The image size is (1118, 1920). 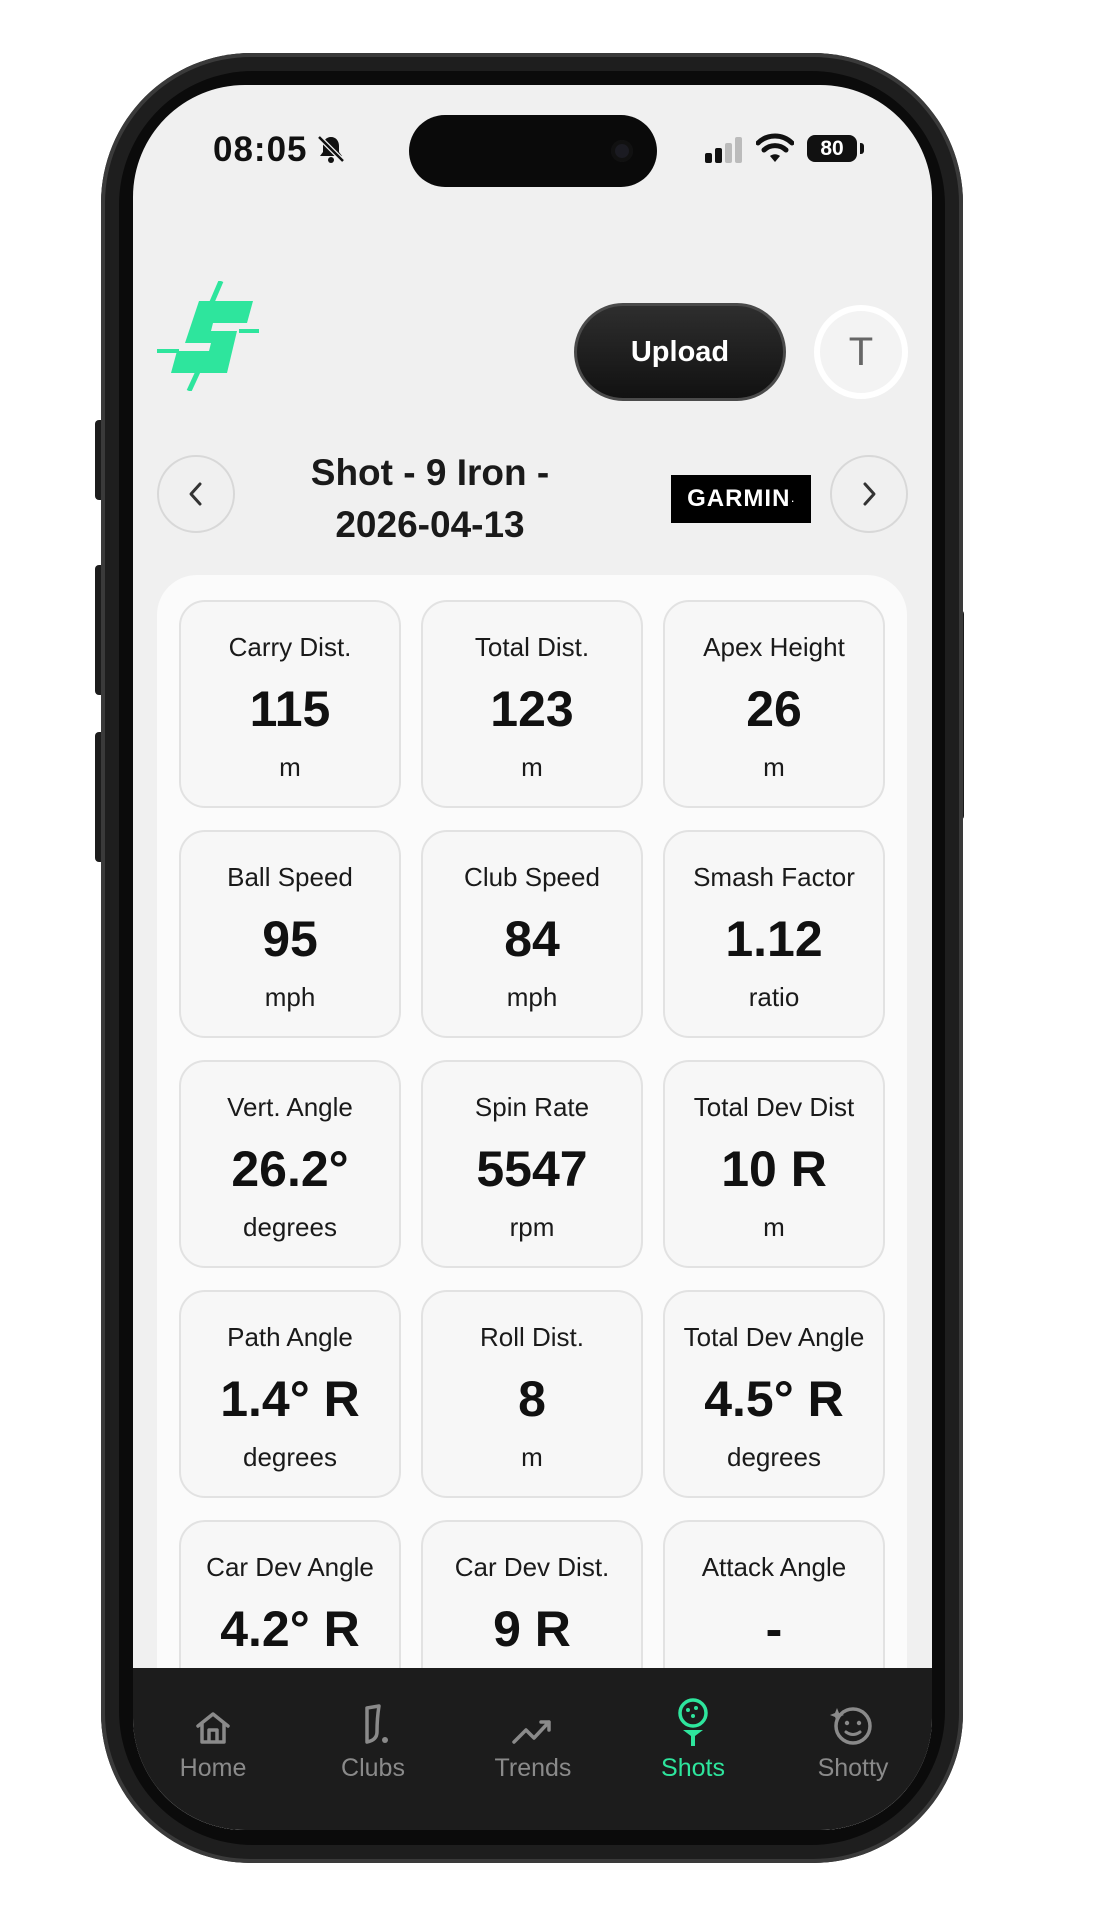 I want to click on tab-trends: Trends, so click(x=533, y=1739).